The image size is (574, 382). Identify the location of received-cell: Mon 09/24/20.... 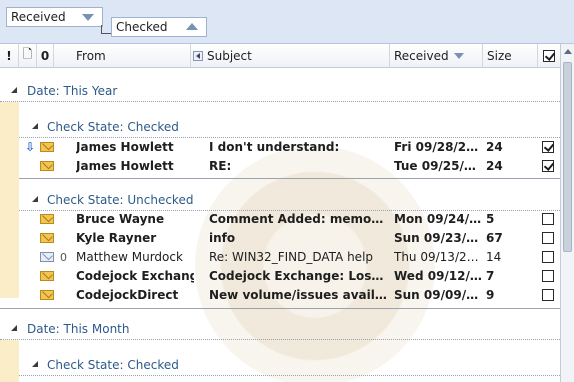
(438, 219).